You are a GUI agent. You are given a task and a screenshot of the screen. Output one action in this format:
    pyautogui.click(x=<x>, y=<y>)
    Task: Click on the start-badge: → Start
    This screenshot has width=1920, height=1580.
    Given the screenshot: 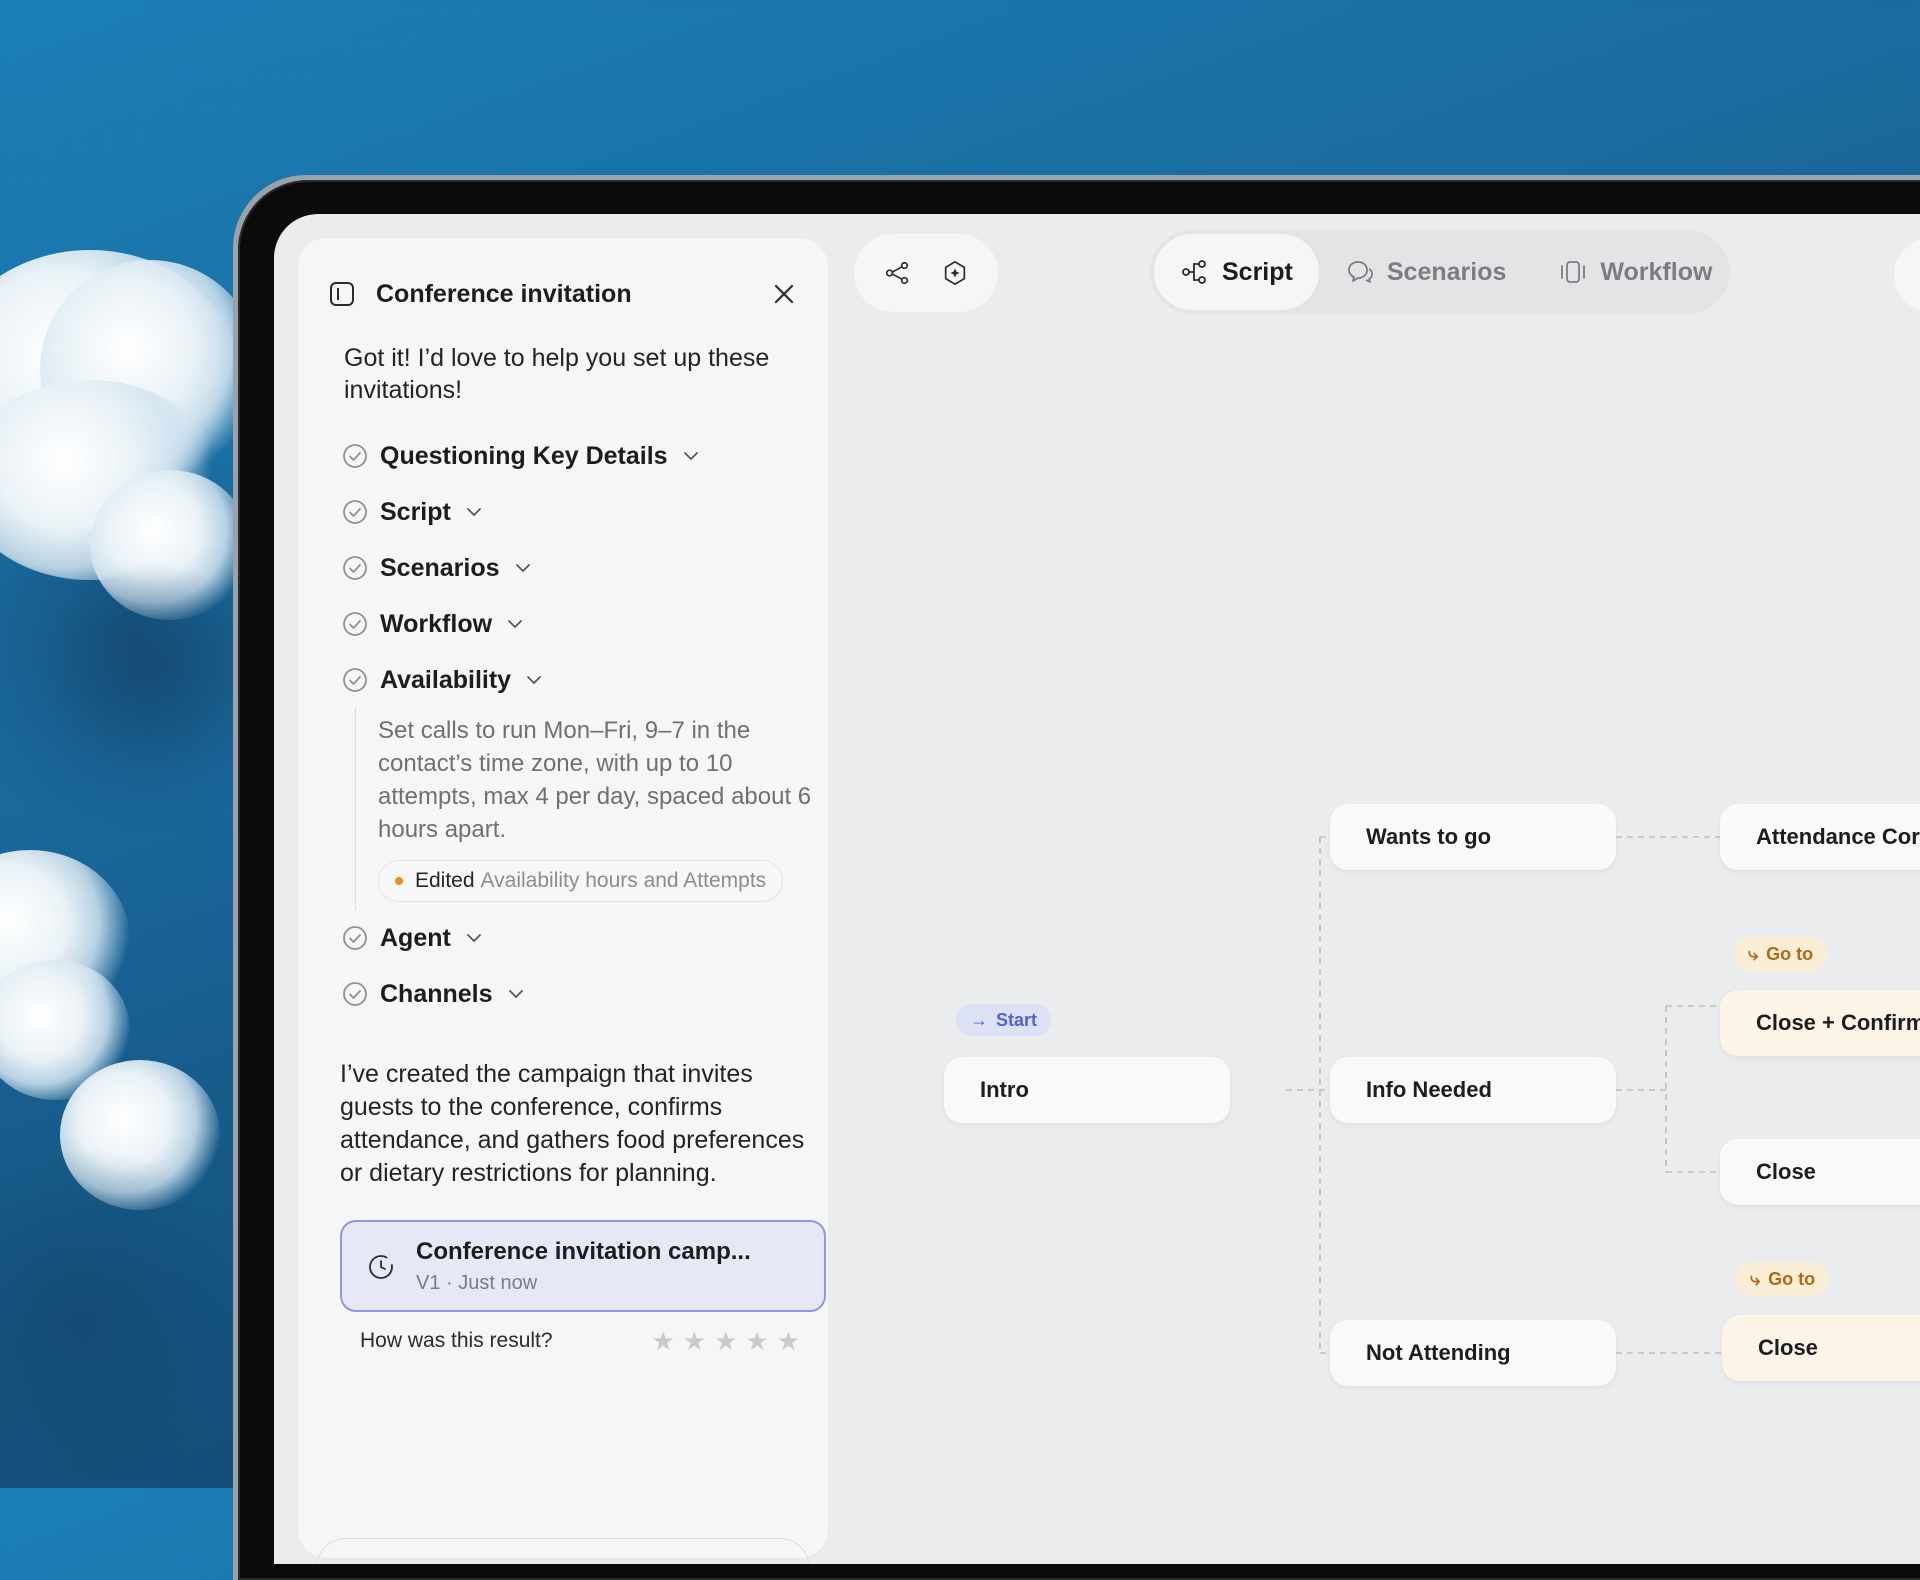 What is the action you would take?
    pyautogui.click(x=1004, y=1020)
    